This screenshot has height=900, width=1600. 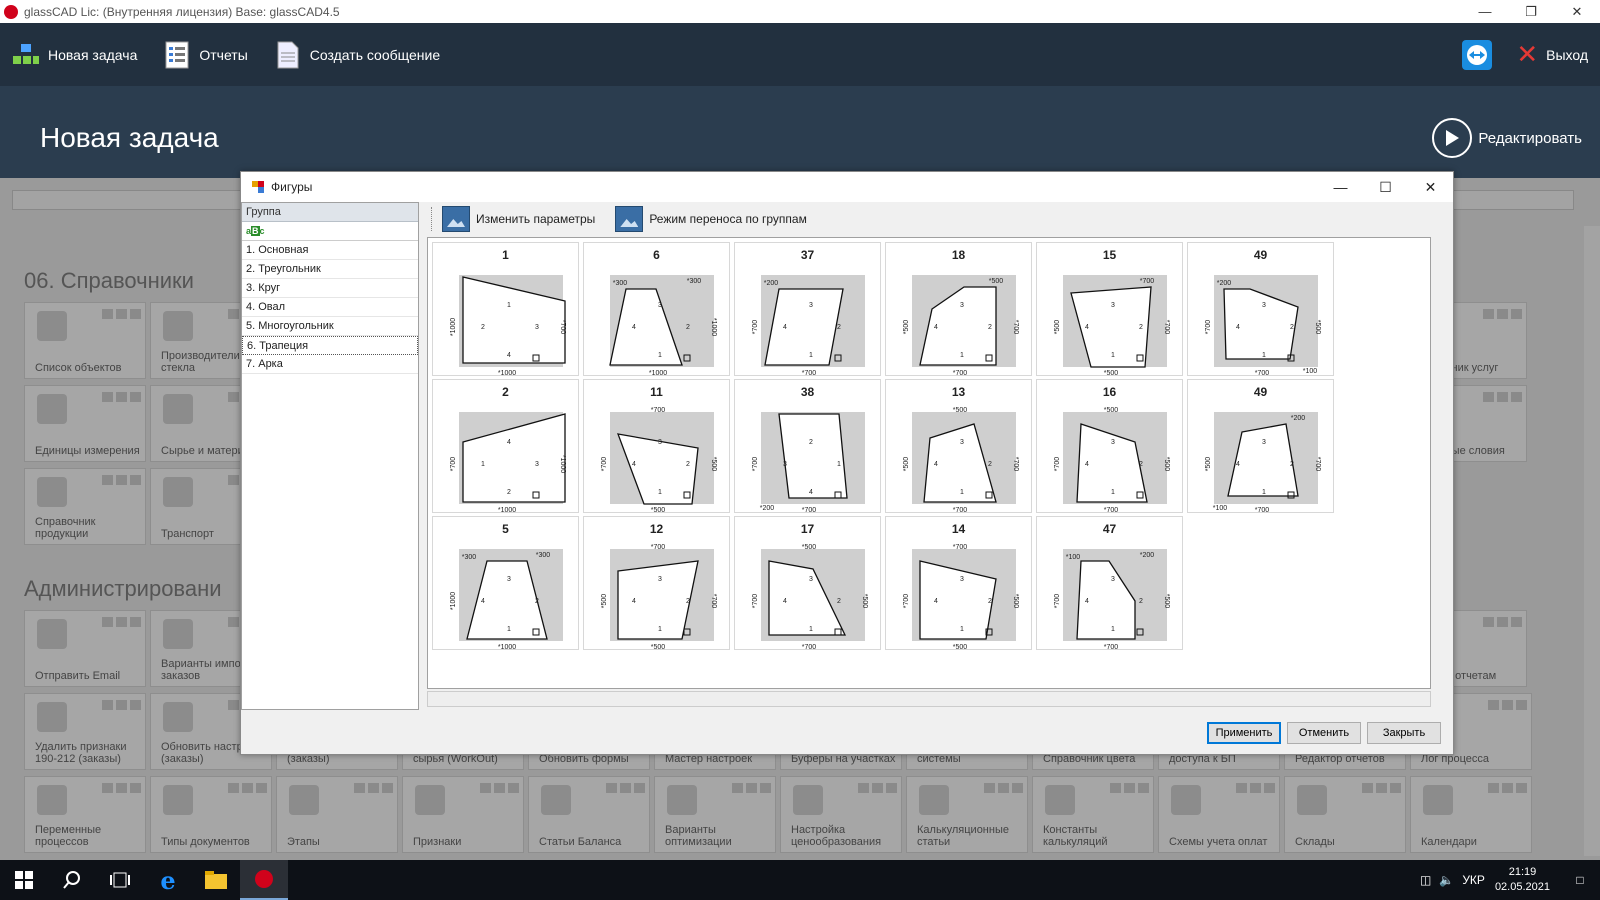 I want to click on edit-button: Редактировать, so click(x=1507, y=138).